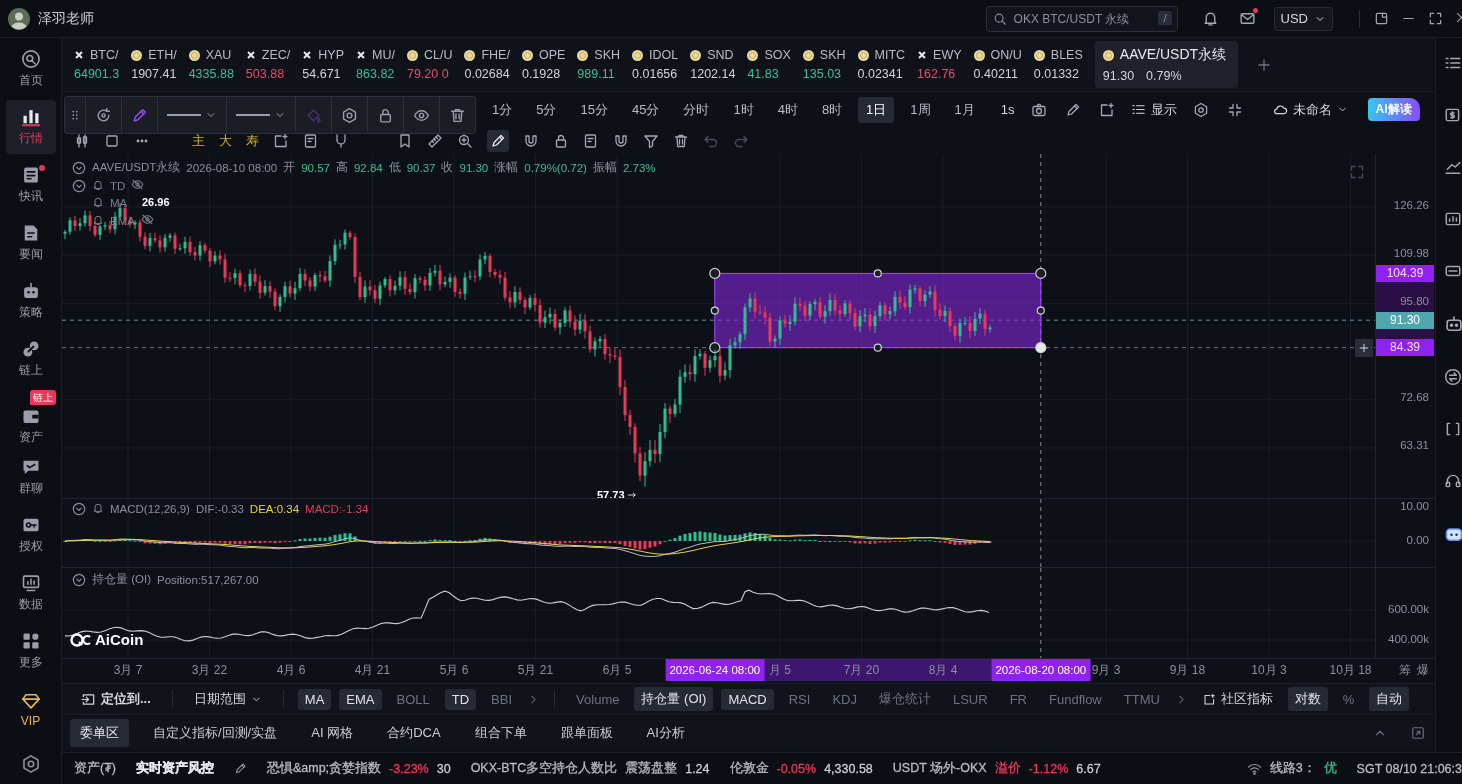 The width and height of the screenshot is (1462, 784). I want to click on timeframe-tab: 4时, so click(787, 109).